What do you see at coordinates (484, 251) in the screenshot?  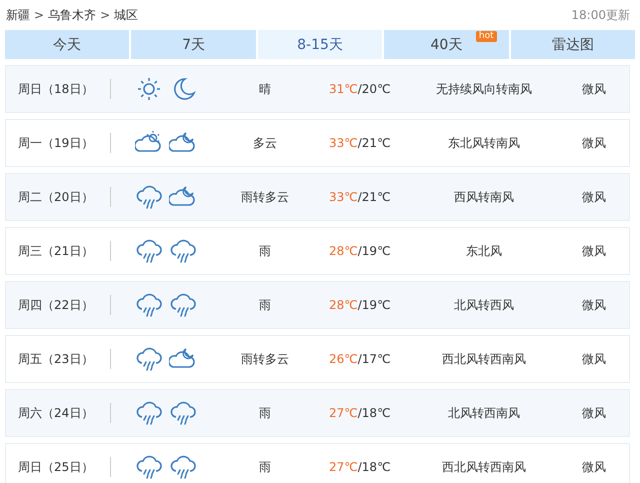 I see `wind-direction: 东北风` at bounding box center [484, 251].